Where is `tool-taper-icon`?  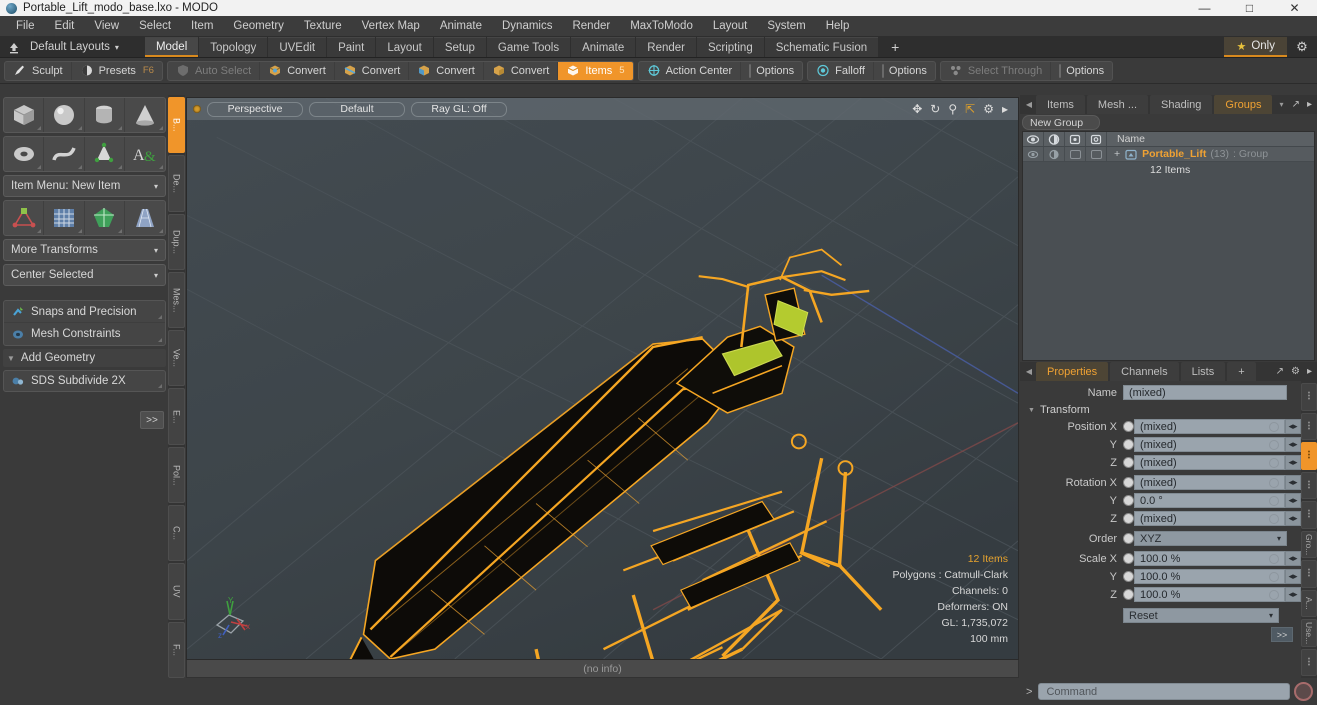 tool-taper-icon is located at coordinates (145, 218).